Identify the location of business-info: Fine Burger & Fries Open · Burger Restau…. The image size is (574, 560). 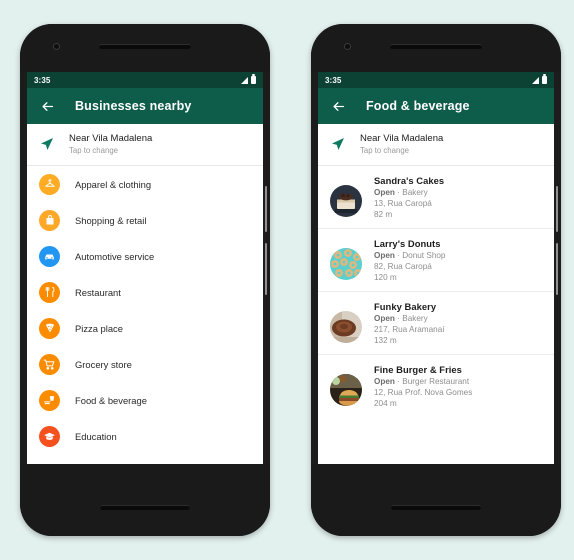
(423, 386).